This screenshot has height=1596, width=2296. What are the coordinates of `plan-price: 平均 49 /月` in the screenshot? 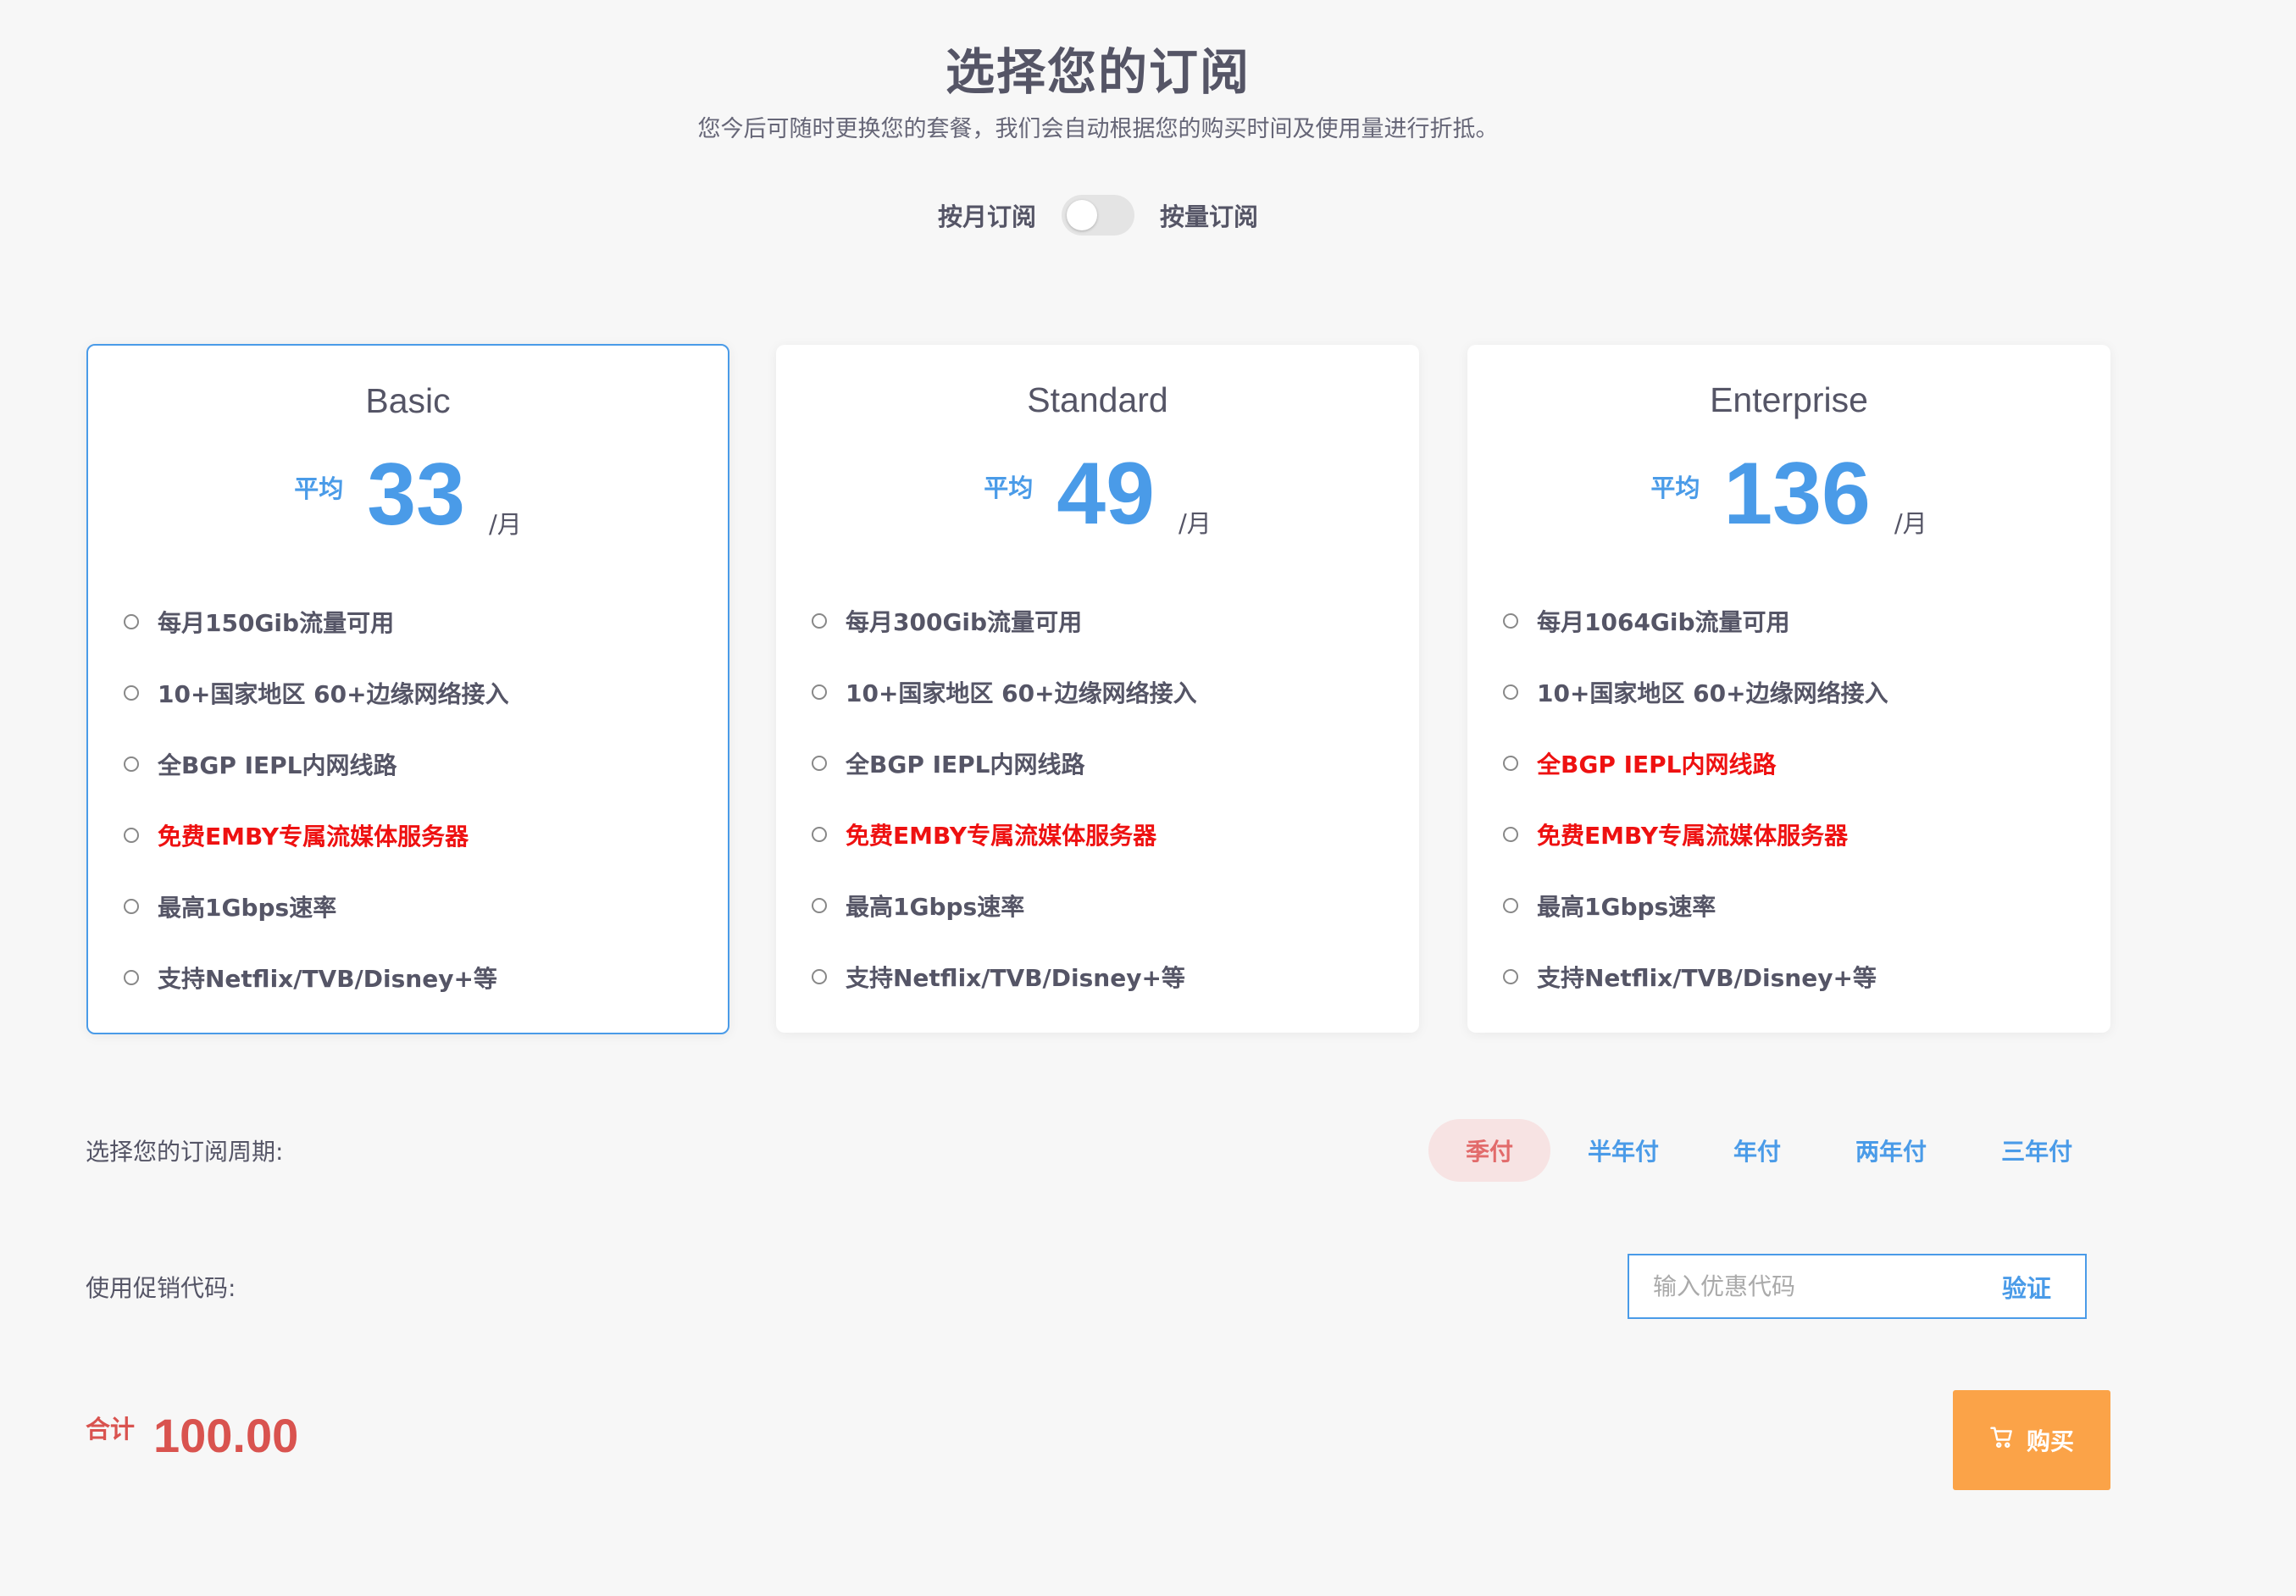 It's located at (1097, 491).